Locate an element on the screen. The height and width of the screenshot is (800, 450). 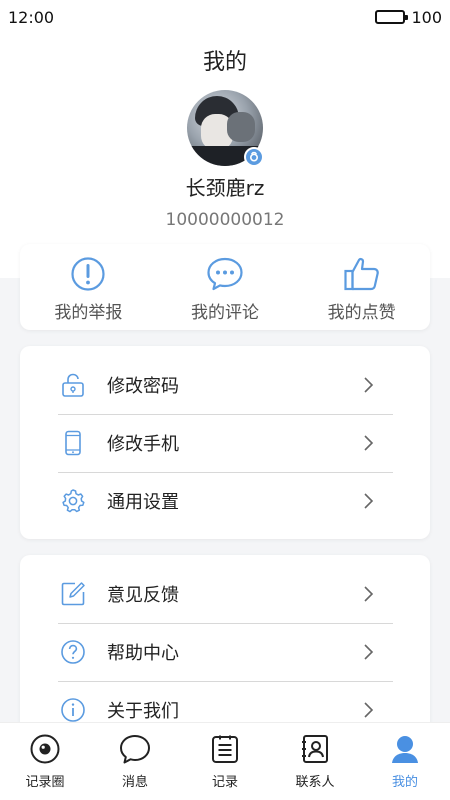
status-time: 12:00 is located at coordinates (31, 17).